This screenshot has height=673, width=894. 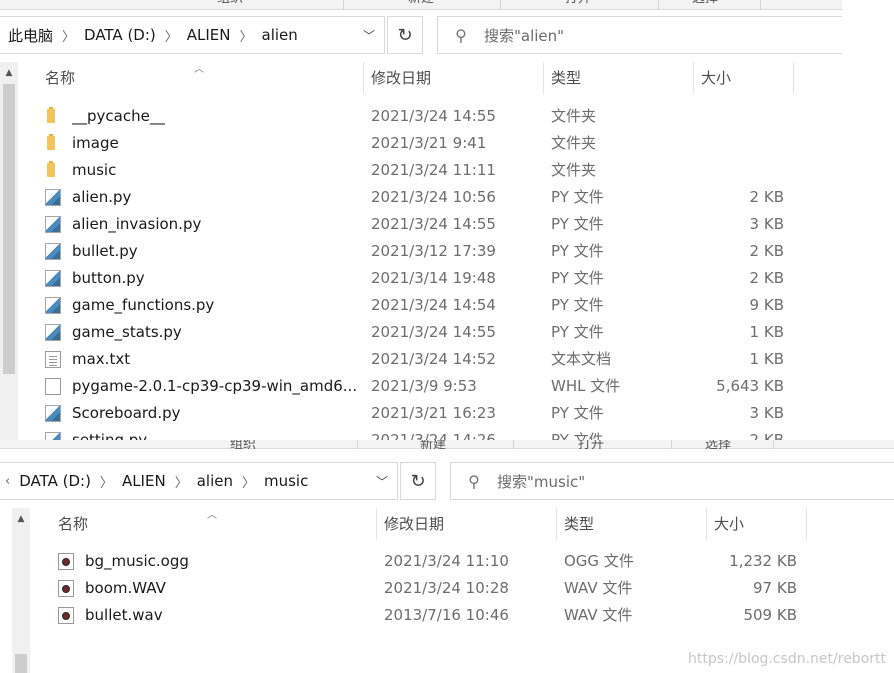 What do you see at coordinates (786, 659) in the screenshot?
I see `watermark-text: https://blog.csdn.net/rebortt` at bounding box center [786, 659].